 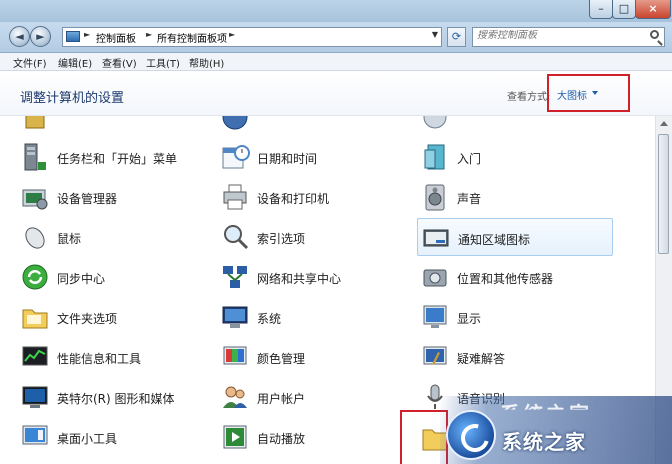 What do you see at coordinates (520, 278) in the screenshot?
I see `cp-item-location-sensors: 位置和其他传感器` at bounding box center [520, 278].